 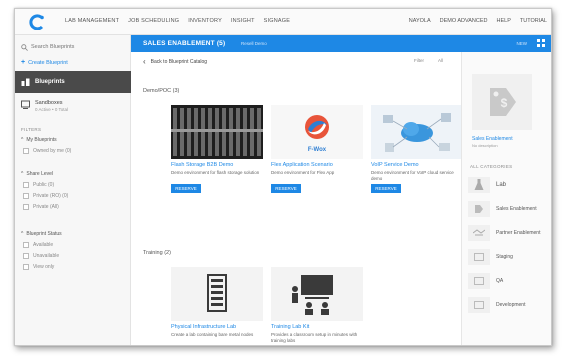 I want to click on nav-lab-management: LAB MANAGEMENT, so click(x=92, y=21).